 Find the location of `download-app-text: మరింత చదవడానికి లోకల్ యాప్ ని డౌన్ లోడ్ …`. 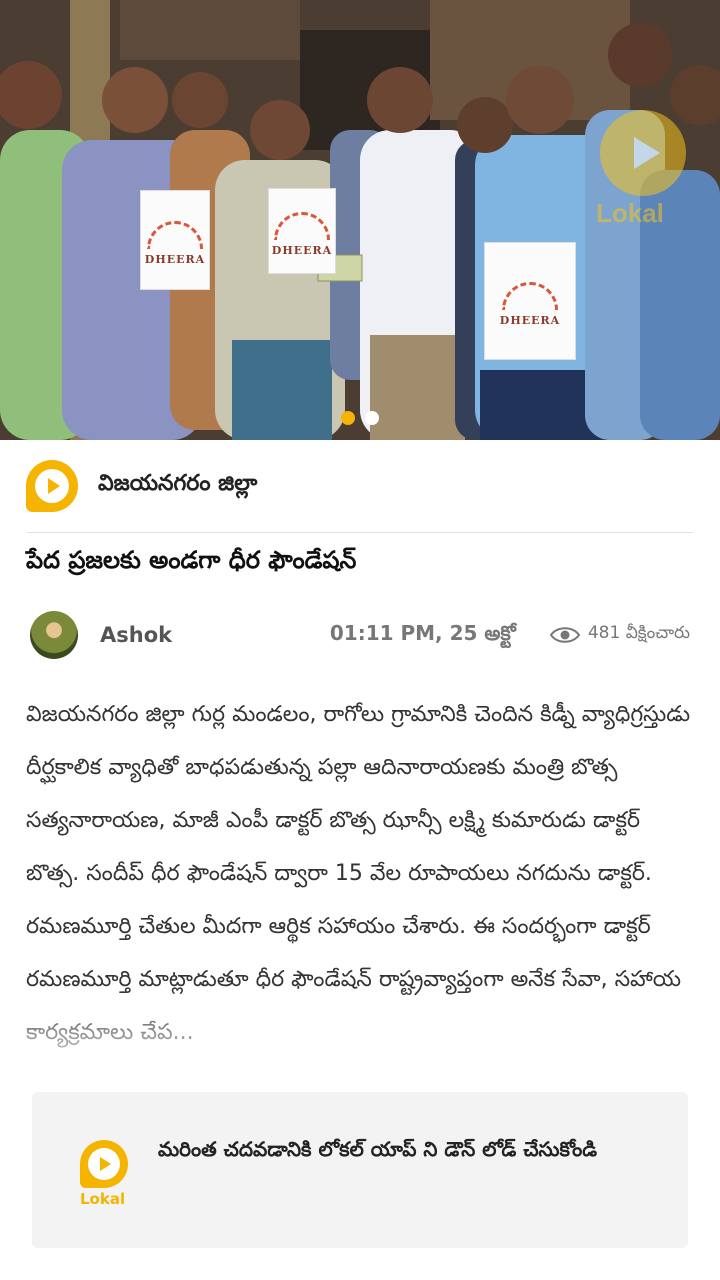

download-app-text: మరింత చదవడానికి లోకల్ యాప్ ని డౌన్ లోడ్ … is located at coordinates (408, 1149).